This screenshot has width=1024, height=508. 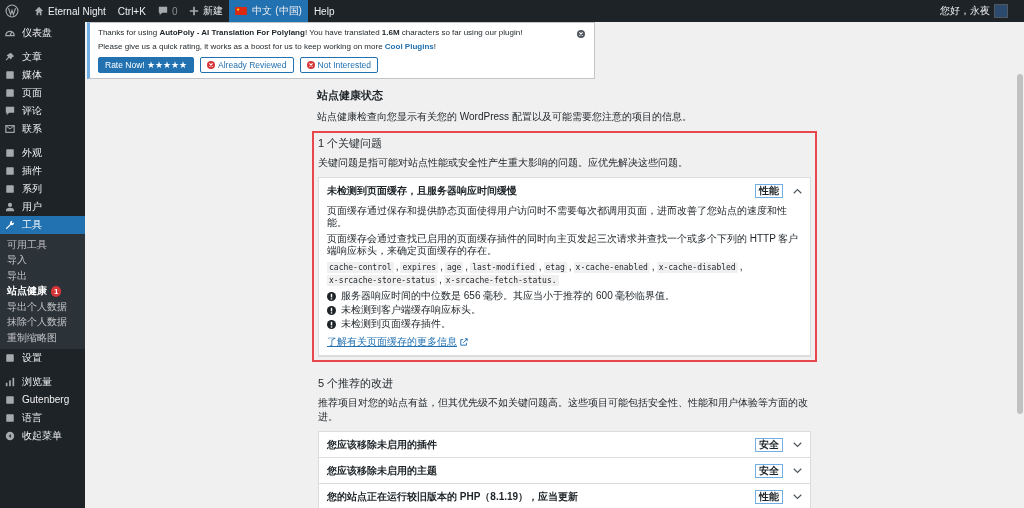 I want to click on rate-now-button: Rate Now! ★★★★★, so click(x=146, y=65).